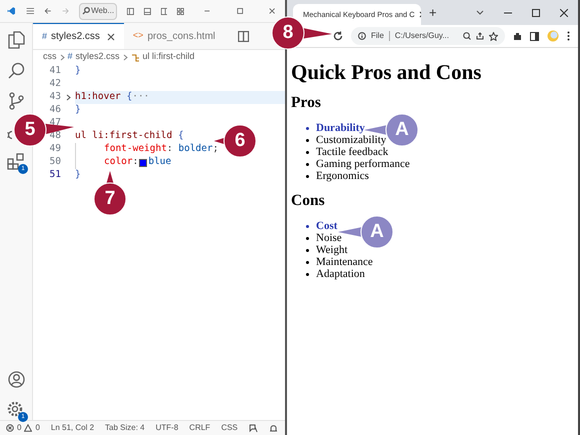 The height and width of the screenshot is (435, 580). I want to click on new-tab-button: +, so click(433, 12).